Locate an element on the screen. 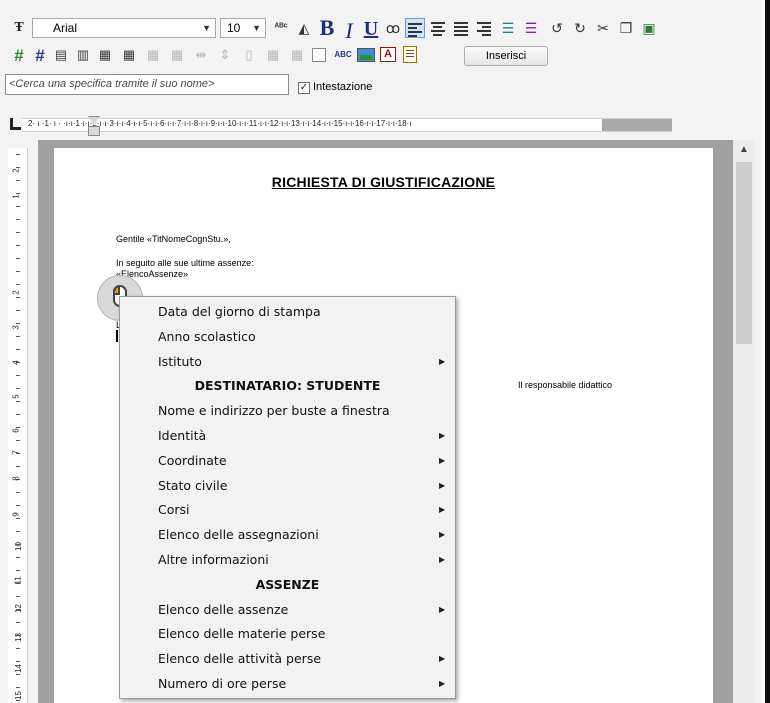  strikethrough-icon: ꝏ is located at coordinates (393, 28).